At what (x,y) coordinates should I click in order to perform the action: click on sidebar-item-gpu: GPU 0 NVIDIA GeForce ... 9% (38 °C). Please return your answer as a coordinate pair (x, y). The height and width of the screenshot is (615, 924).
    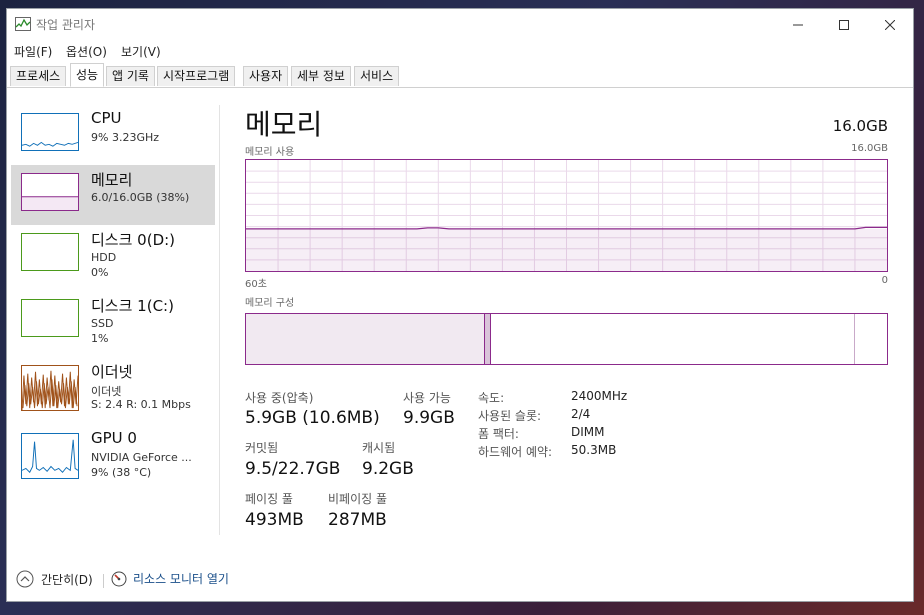
    Looking at the image, I should click on (113, 455).